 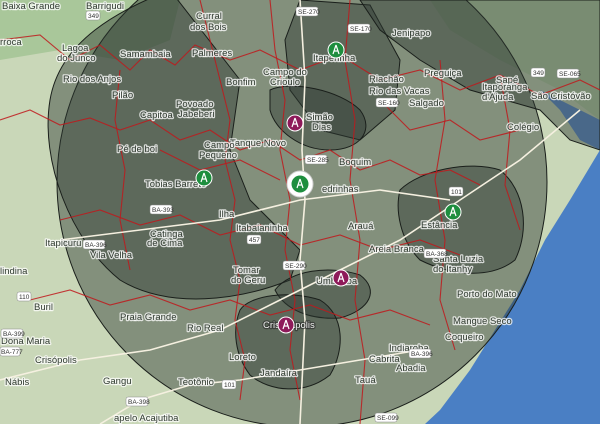 What do you see at coordinates (208, 27) in the screenshot?
I see `place-label: dos Bois` at bounding box center [208, 27].